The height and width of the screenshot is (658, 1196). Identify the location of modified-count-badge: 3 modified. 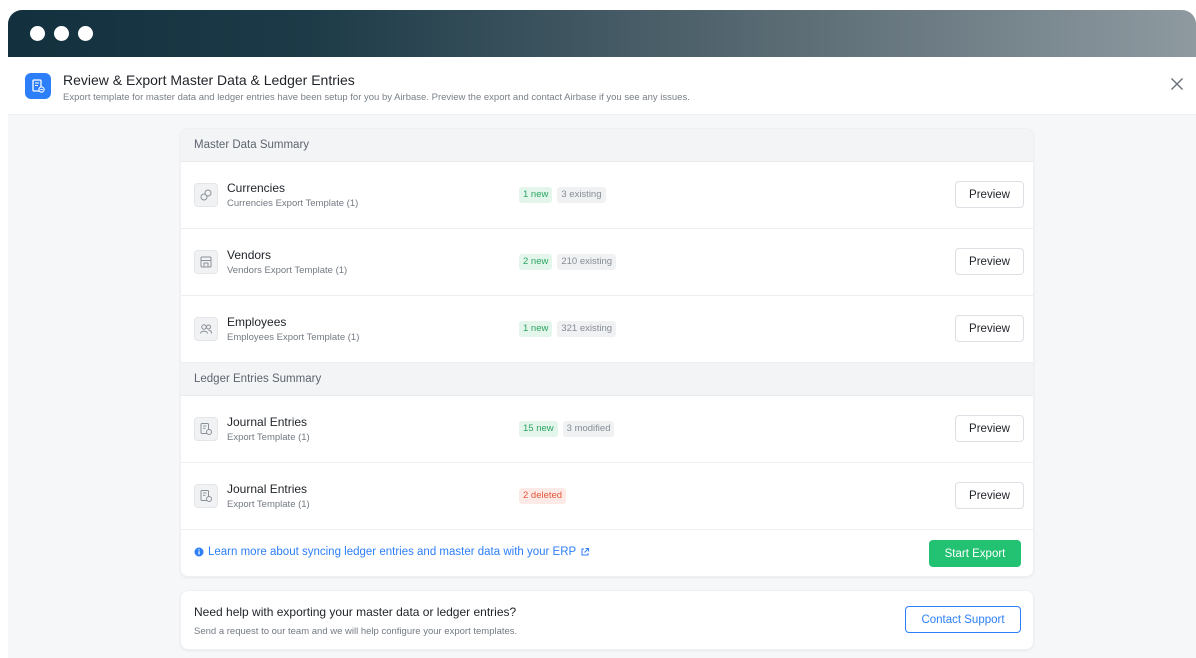
(588, 429).